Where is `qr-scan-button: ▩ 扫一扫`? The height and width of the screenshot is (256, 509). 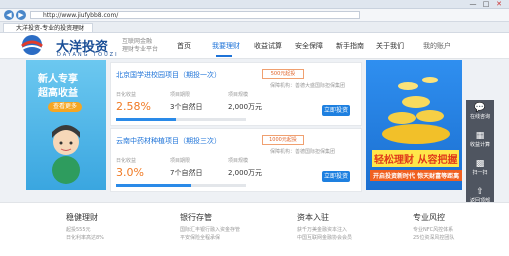 qr-scan-button: ▩ 扫一扫 is located at coordinates (480, 167).